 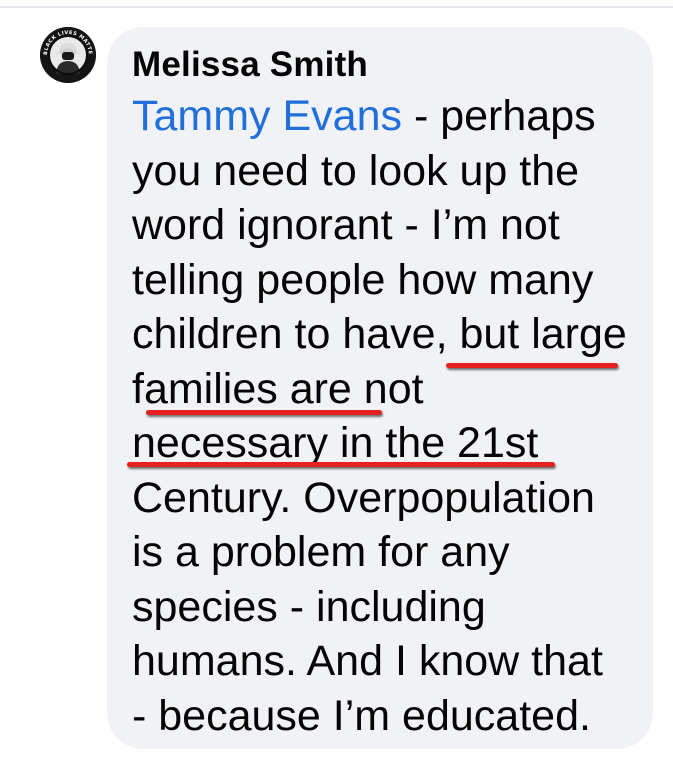 I want to click on avatar-image: BLACK LIVES MATTER, so click(x=68, y=55).